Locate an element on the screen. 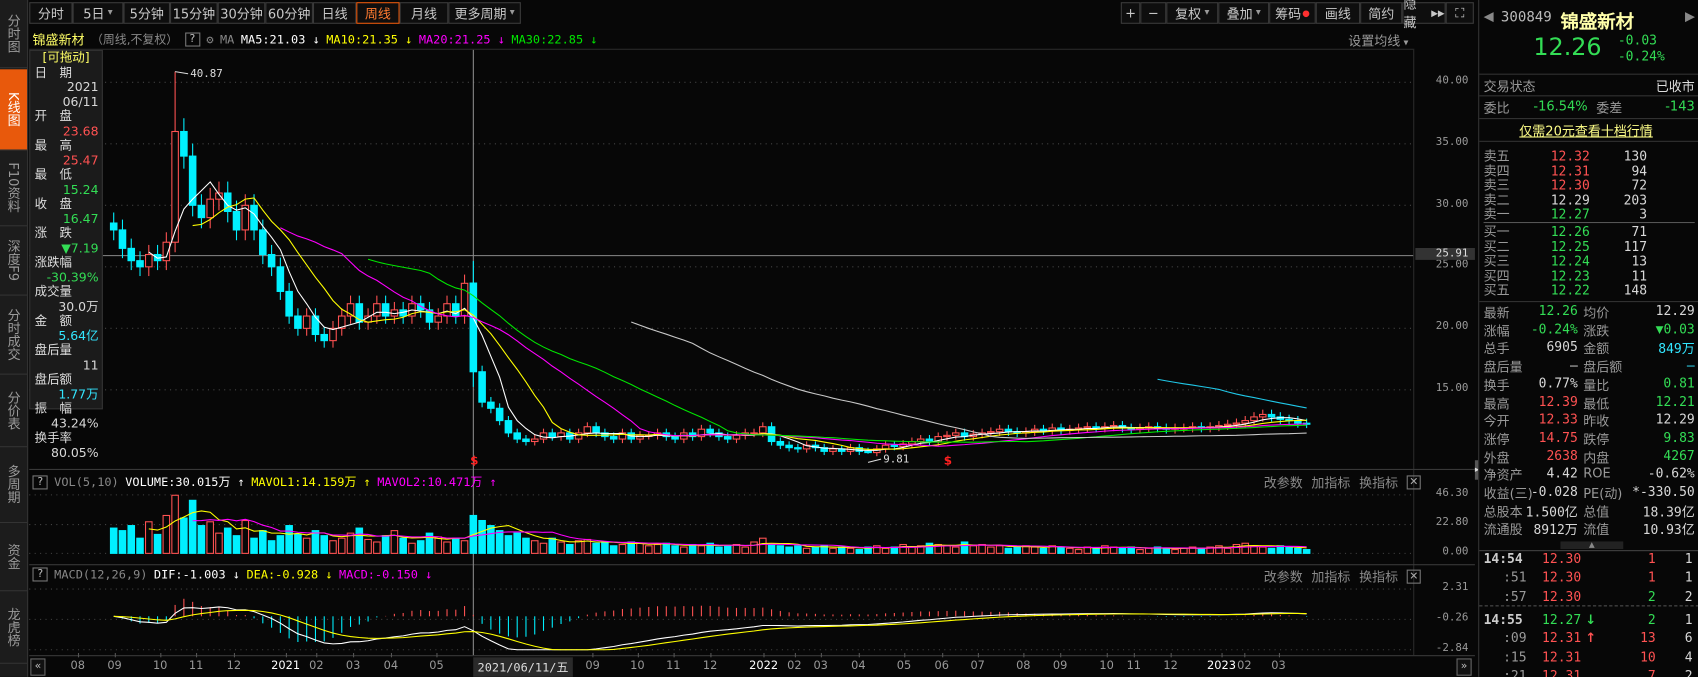 Image resolution: width=1698 pixels, height=677 pixels. level-volume: 72 is located at coordinates (1639, 185).